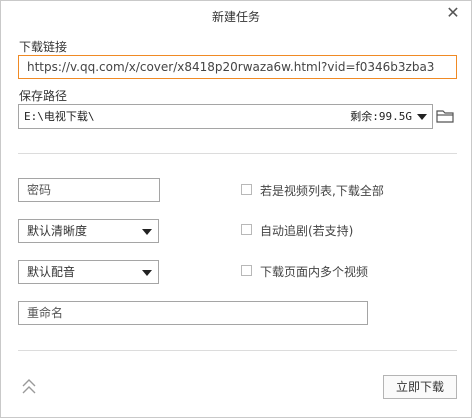 The height and width of the screenshot is (418, 472). What do you see at coordinates (193, 313) in the screenshot?
I see `rename-input: 重命名` at bounding box center [193, 313].